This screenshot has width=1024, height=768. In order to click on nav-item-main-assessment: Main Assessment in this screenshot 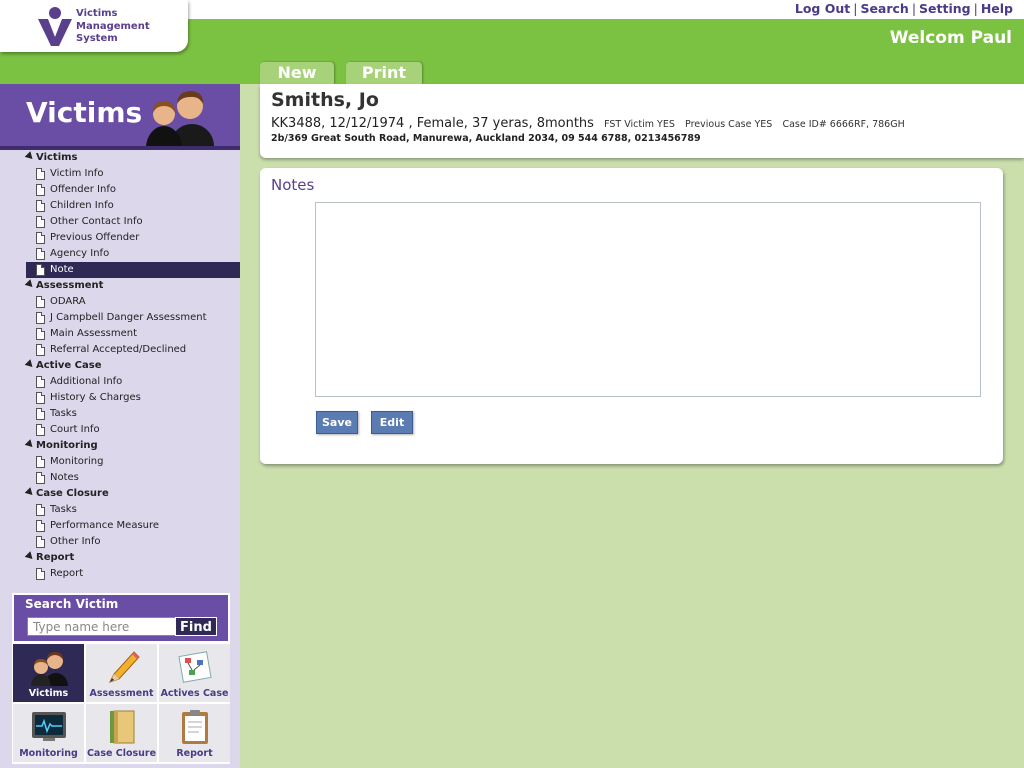, I will do `click(133, 334)`.